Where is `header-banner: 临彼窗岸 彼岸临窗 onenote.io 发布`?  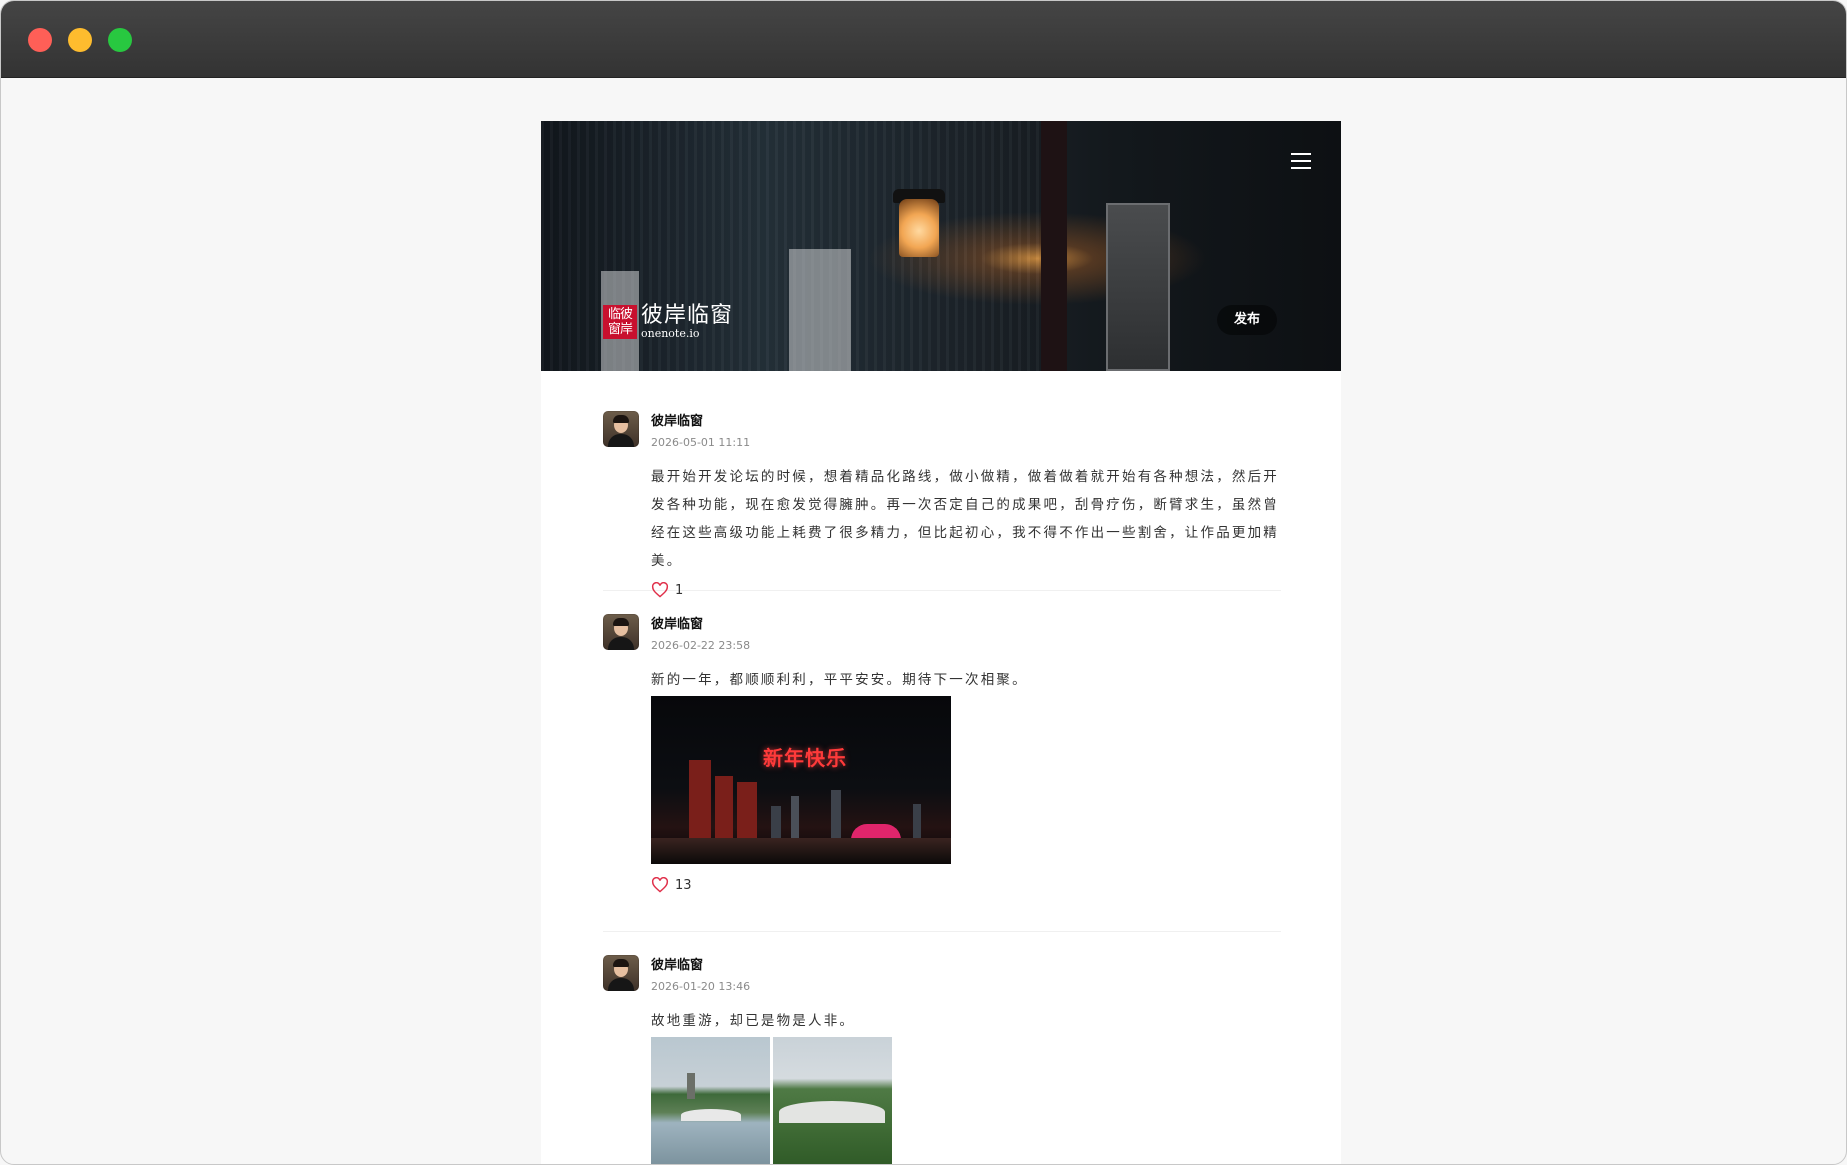 header-banner: 临彼窗岸 彼岸临窗 onenote.io 发布 is located at coordinates (941, 246).